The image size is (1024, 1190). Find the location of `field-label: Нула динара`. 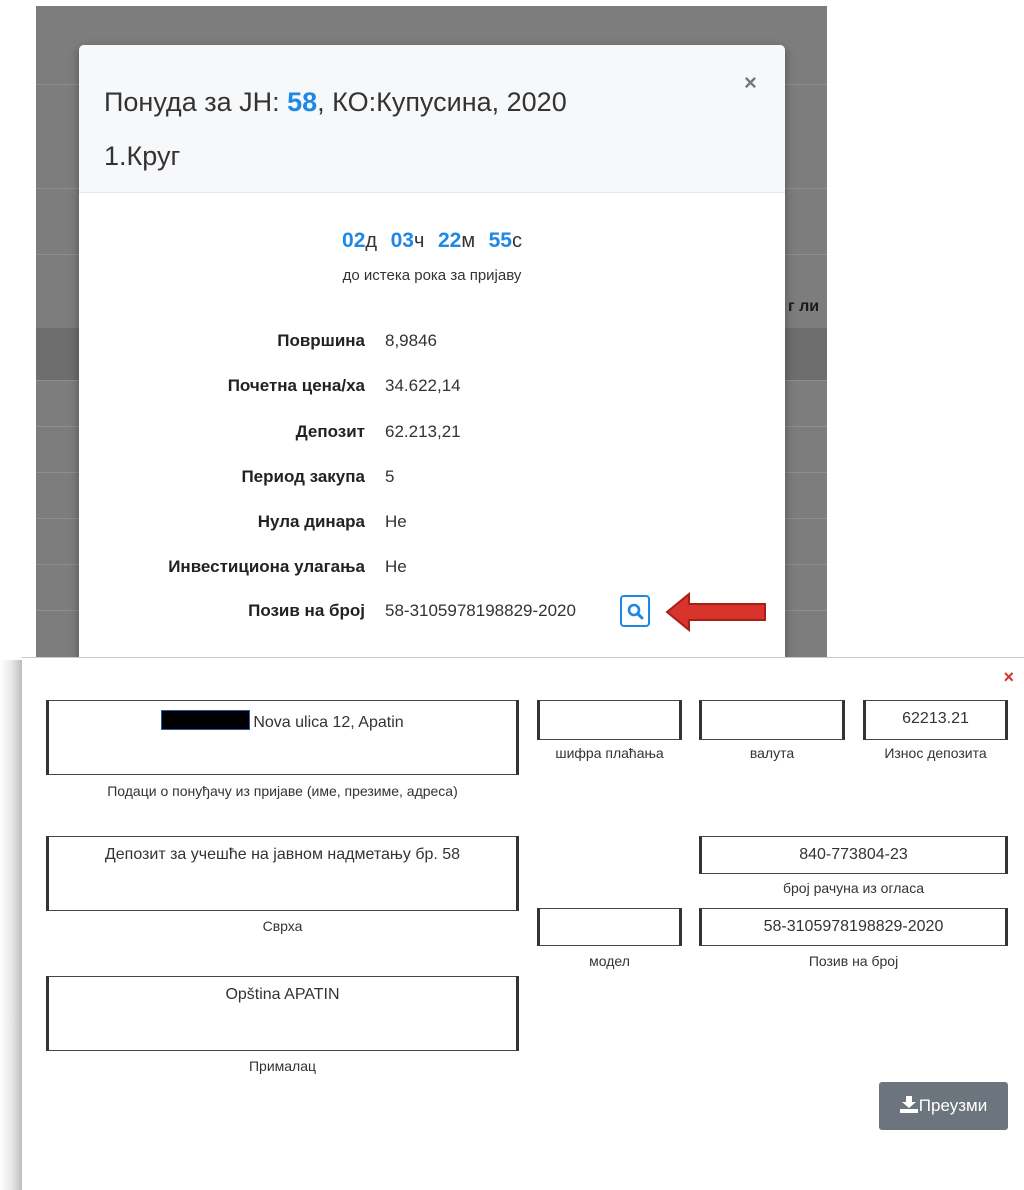

field-label: Нула динара is located at coordinates (311, 521).